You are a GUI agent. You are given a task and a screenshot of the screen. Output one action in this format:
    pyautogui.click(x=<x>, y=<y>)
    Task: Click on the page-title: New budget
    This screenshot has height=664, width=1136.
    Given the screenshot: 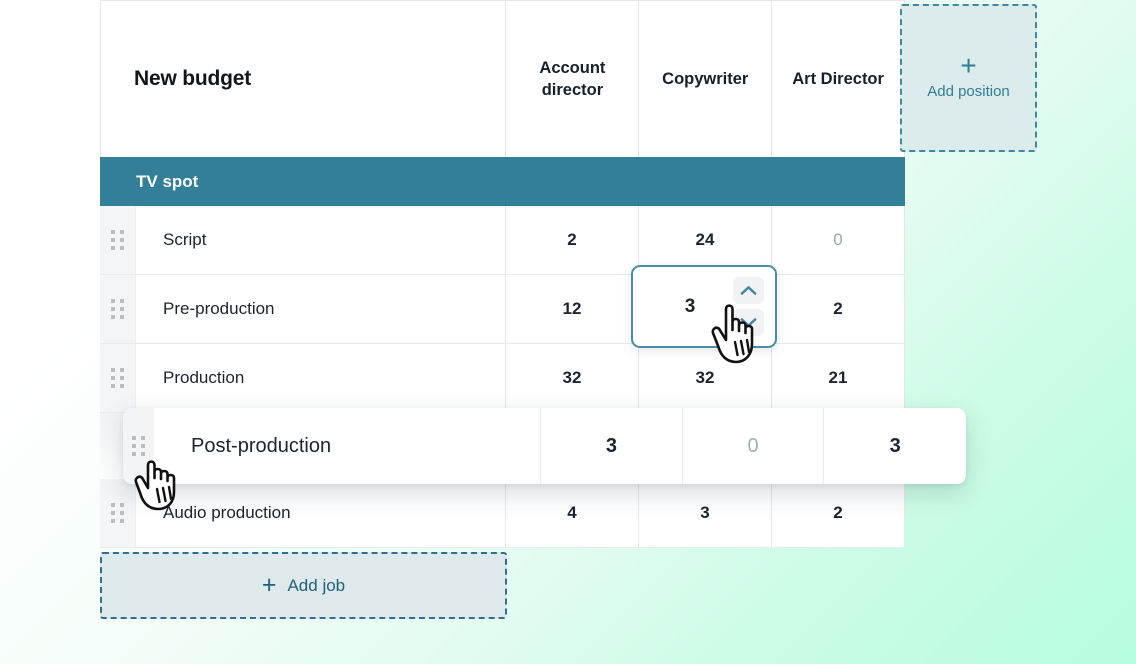 What is the action you would take?
    pyautogui.click(x=304, y=79)
    